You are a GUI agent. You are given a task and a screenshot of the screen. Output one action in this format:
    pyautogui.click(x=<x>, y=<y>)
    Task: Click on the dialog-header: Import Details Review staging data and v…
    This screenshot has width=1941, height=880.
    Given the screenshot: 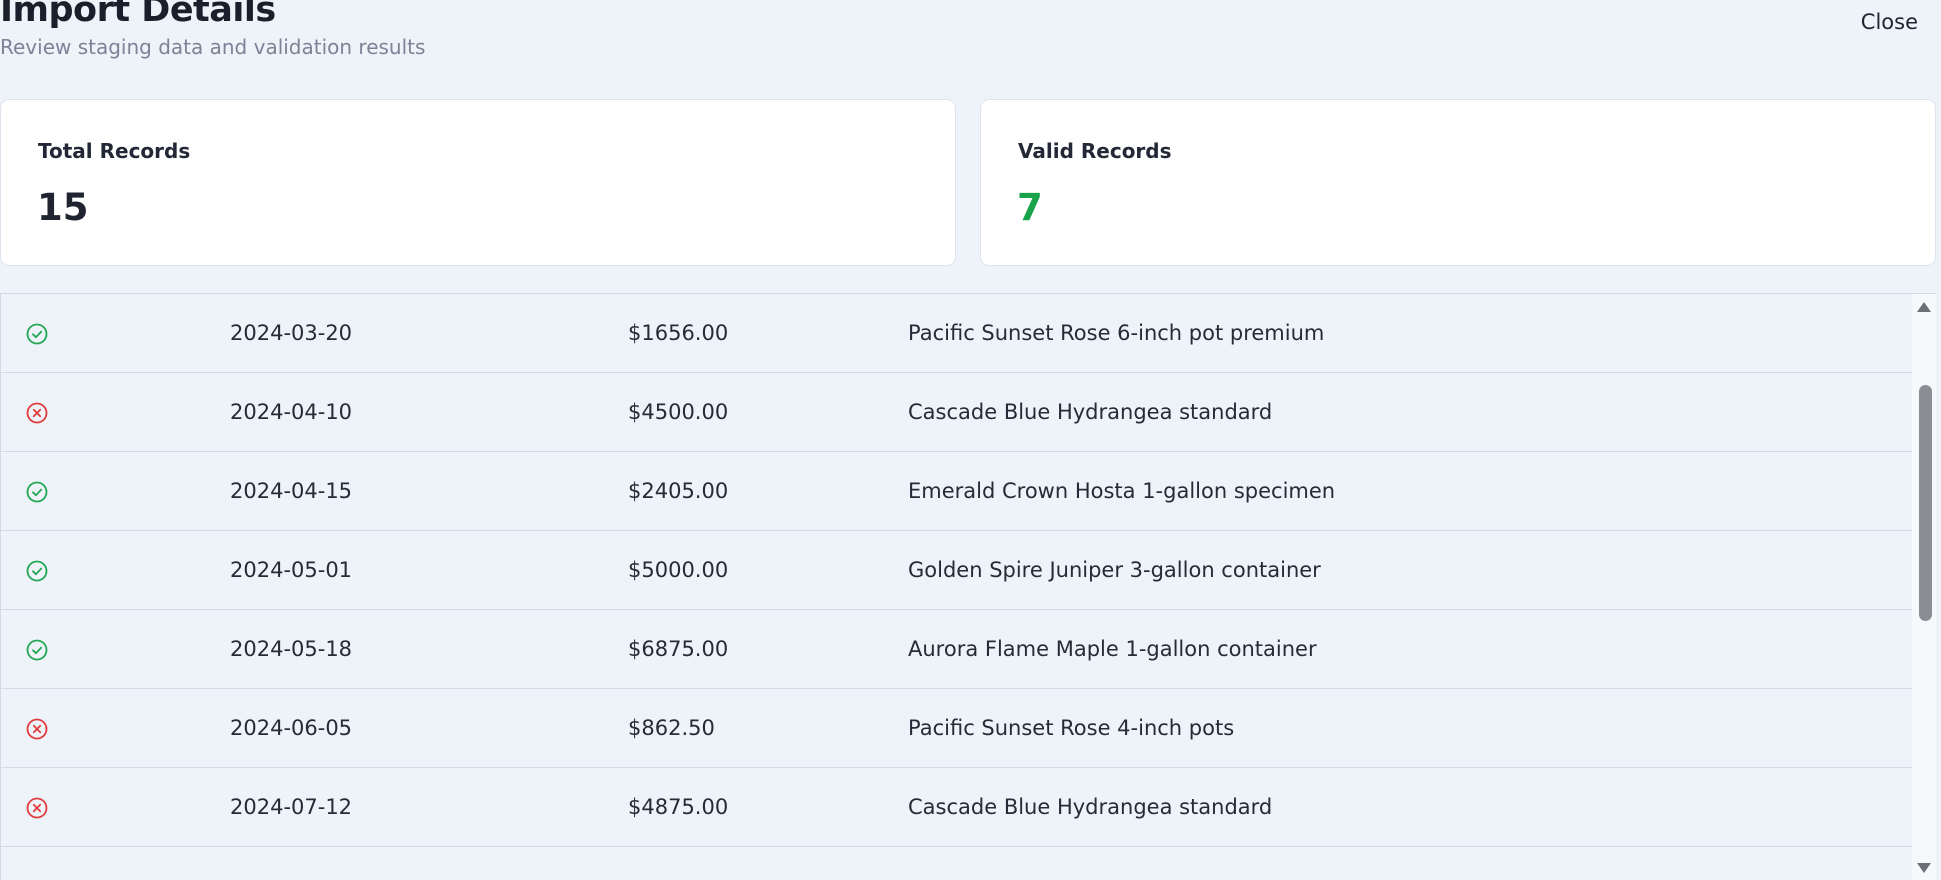 What is the action you would take?
    pyautogui.click(x=970, y=35)
    